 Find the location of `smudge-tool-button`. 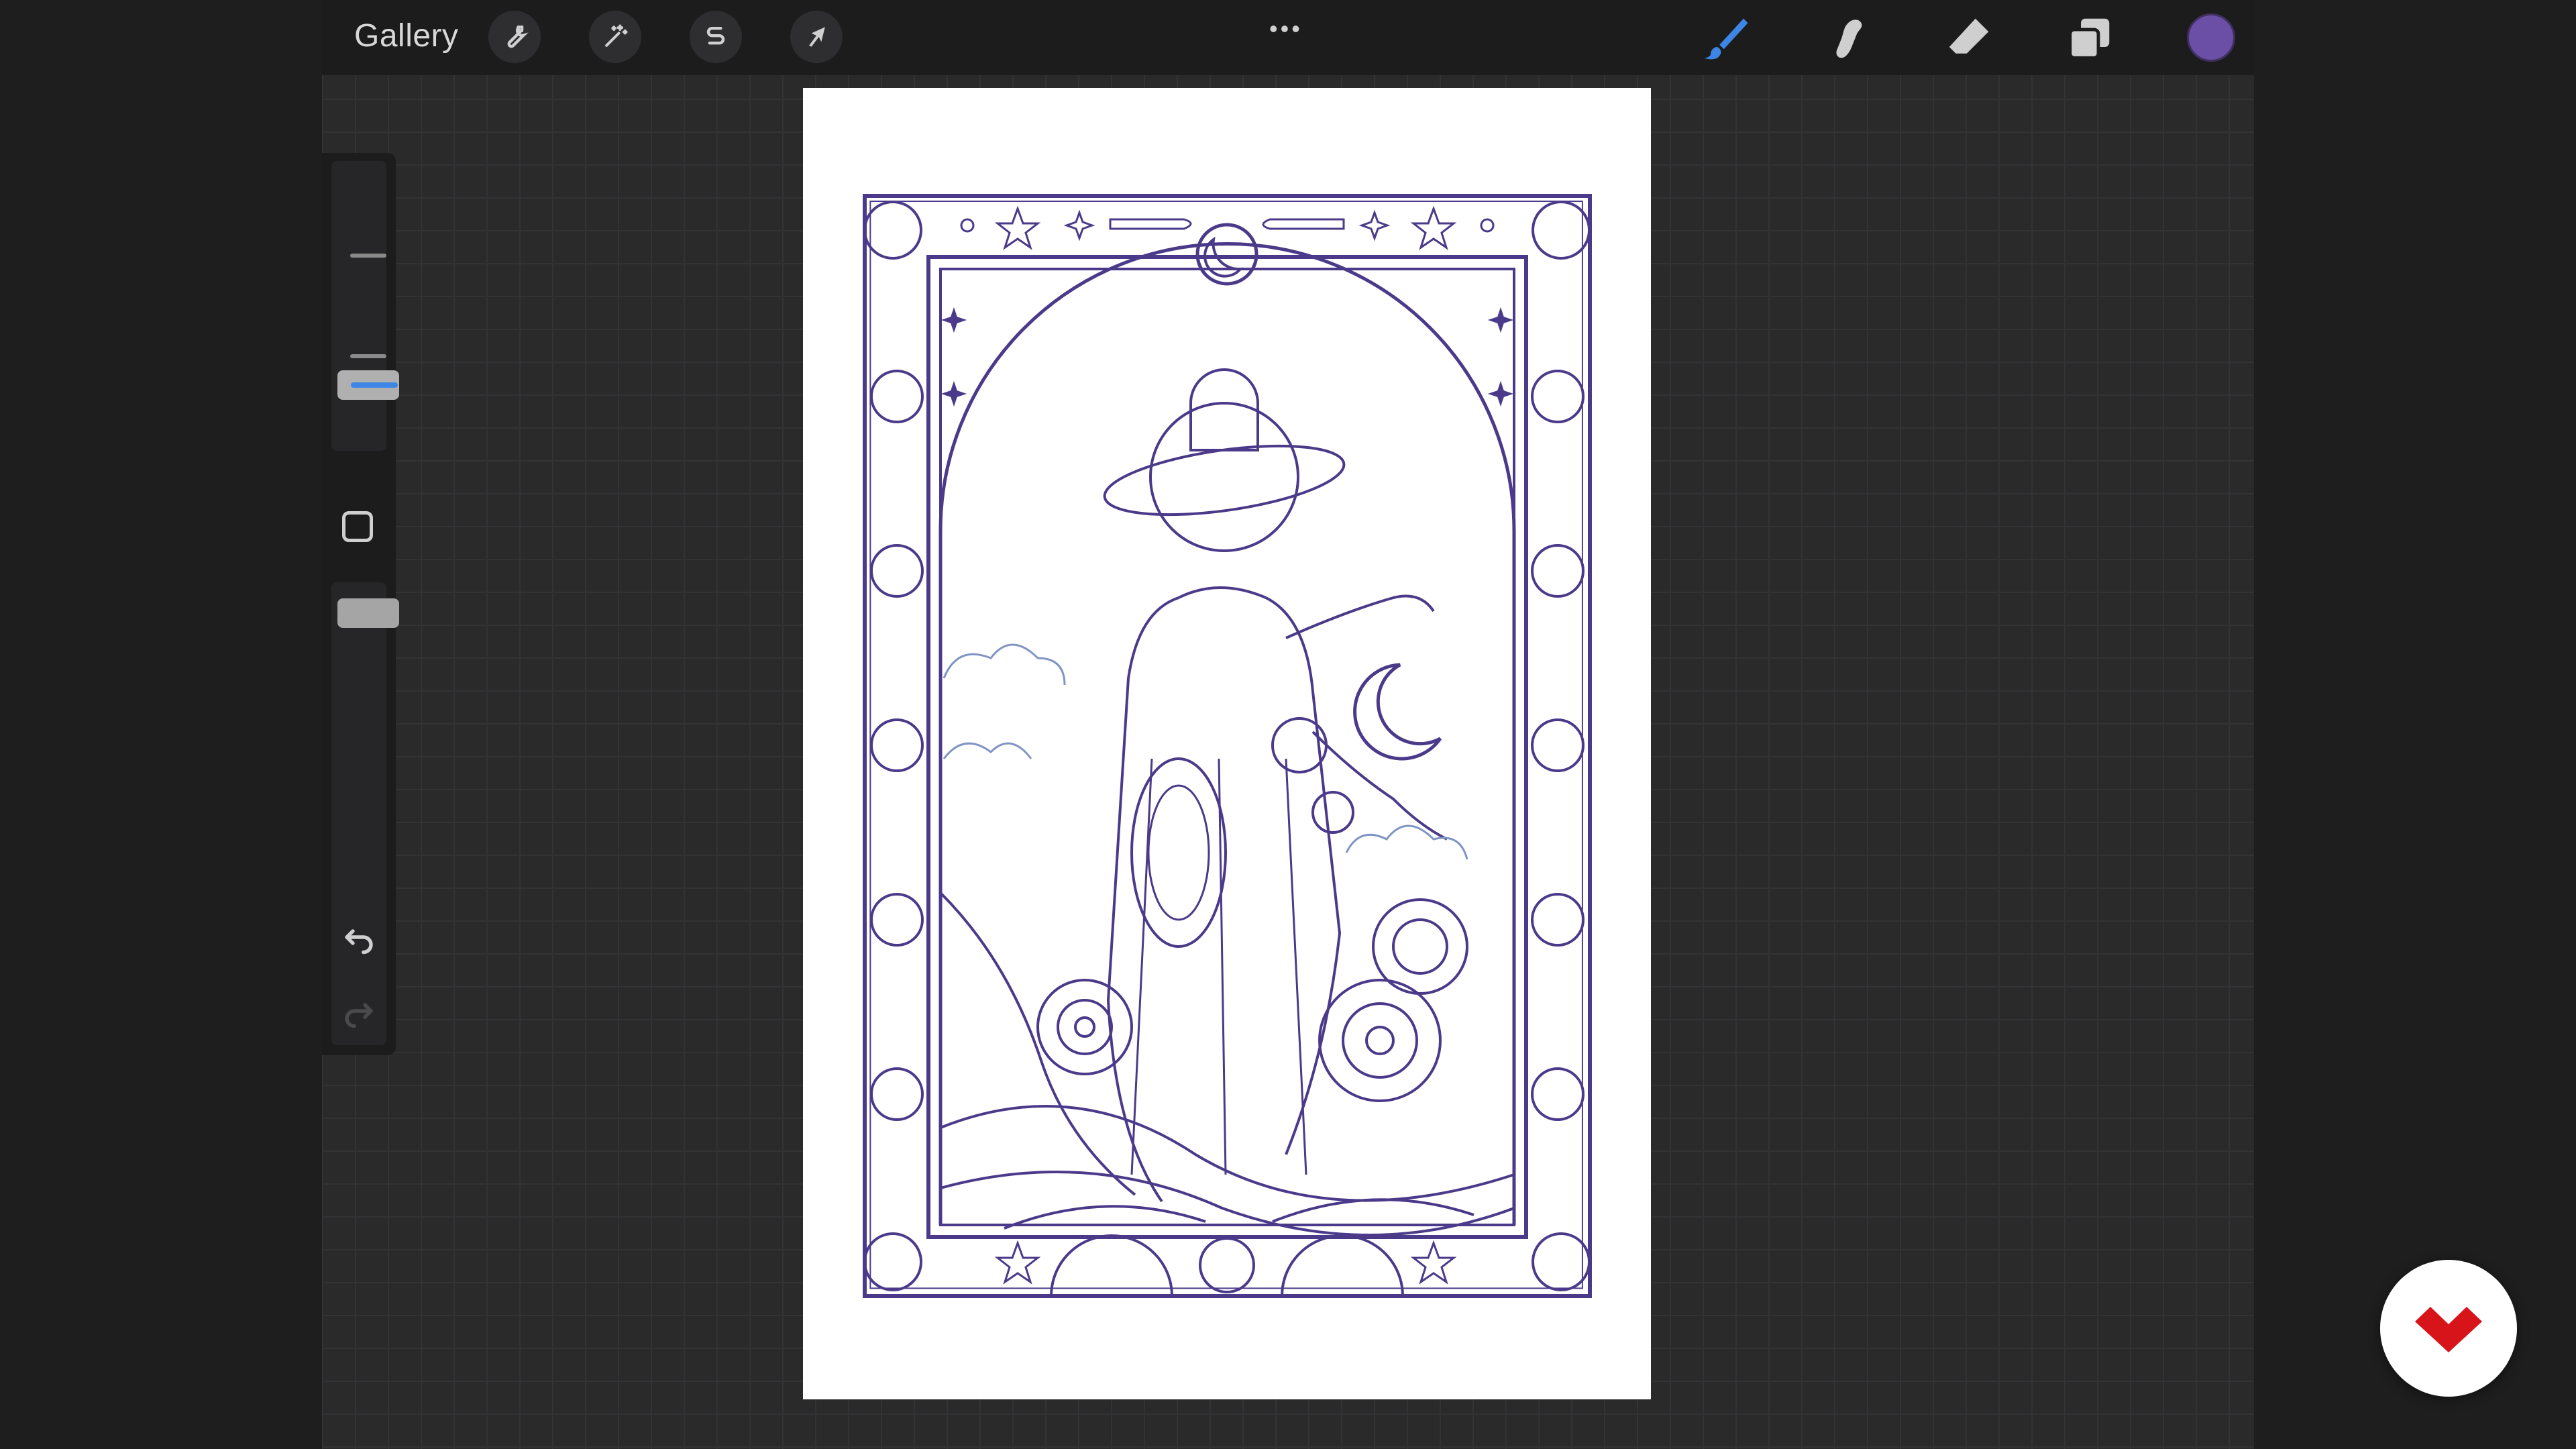

smudge-tool-button is located at coordinates (1848, 38).